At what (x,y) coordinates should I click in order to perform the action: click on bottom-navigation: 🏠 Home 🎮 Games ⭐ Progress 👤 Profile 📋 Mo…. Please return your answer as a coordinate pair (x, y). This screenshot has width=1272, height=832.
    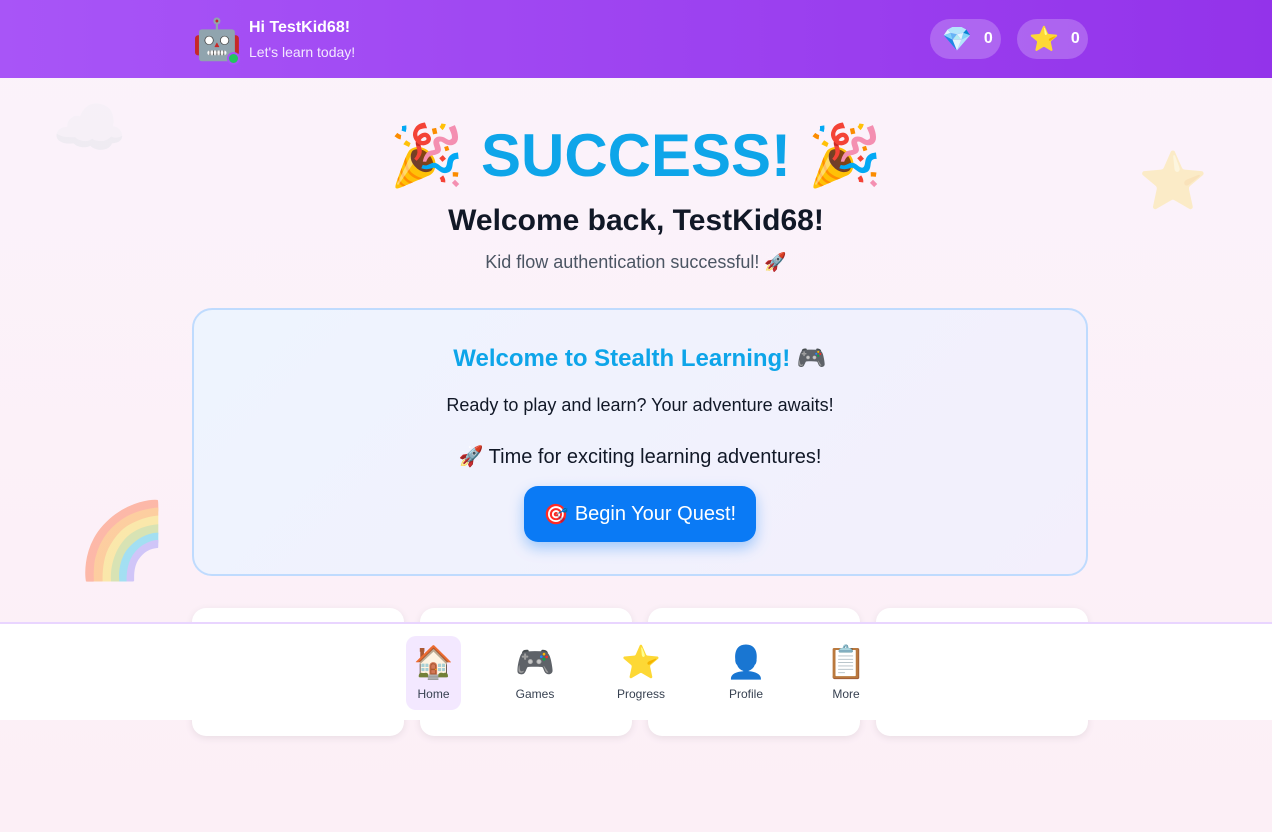
    Looking at the image, I should click on (636, 671).